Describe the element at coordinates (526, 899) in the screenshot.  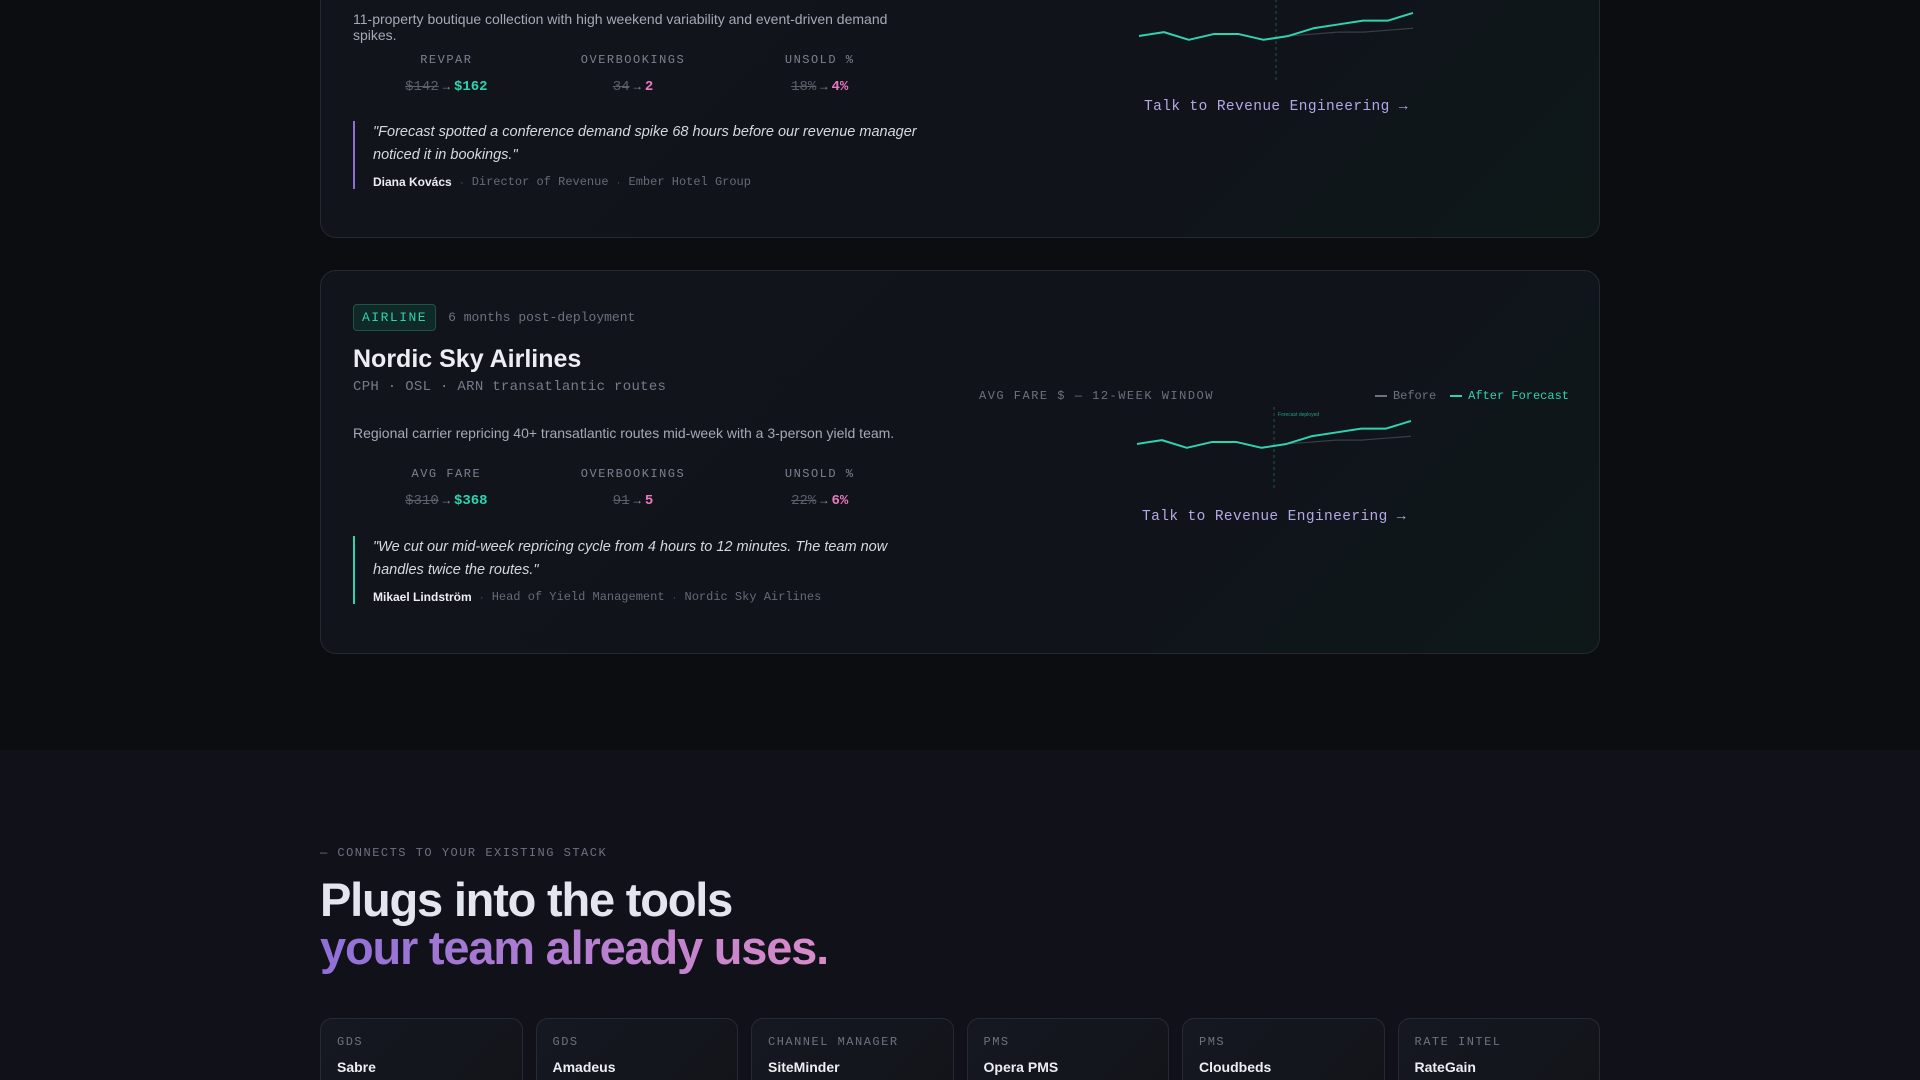
I see `section-heading-line1: Plugs into the tools` at that location.